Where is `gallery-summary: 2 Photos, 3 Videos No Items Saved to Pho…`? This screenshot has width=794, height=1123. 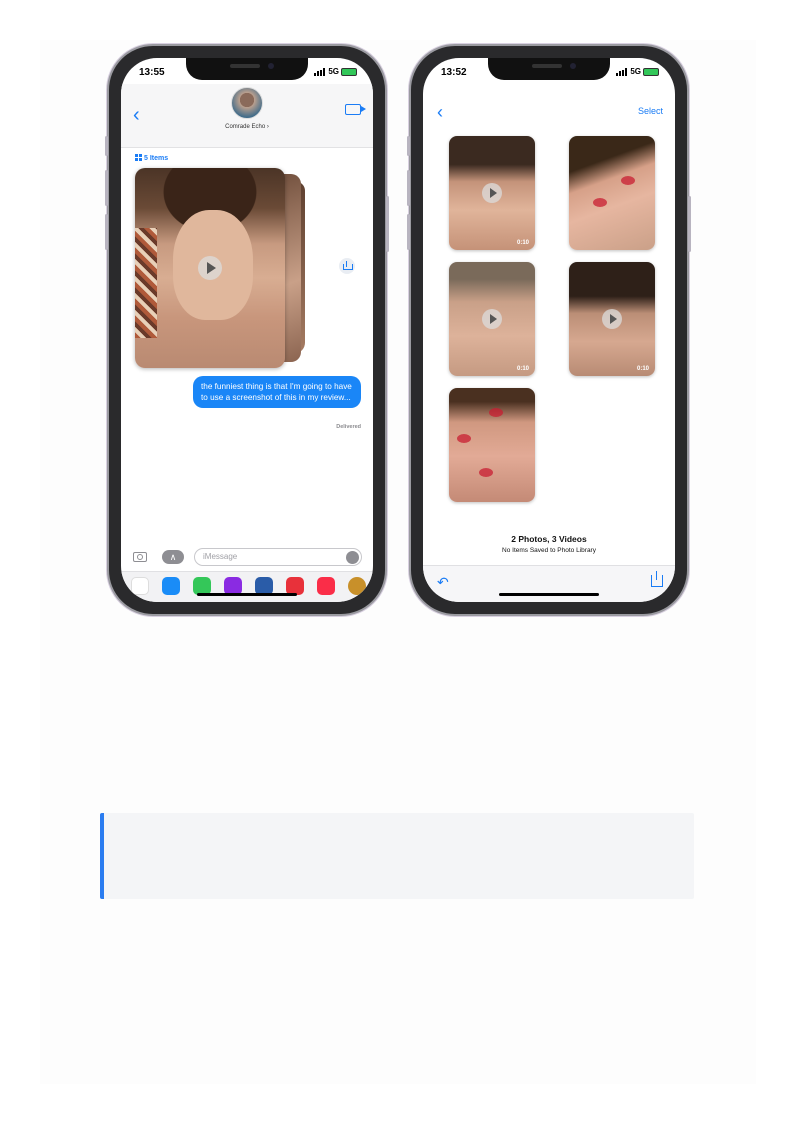
gallery-summary: 2 Photos, 3 Videos No Items Saved to Pho… is located at coordinates (549, 544).